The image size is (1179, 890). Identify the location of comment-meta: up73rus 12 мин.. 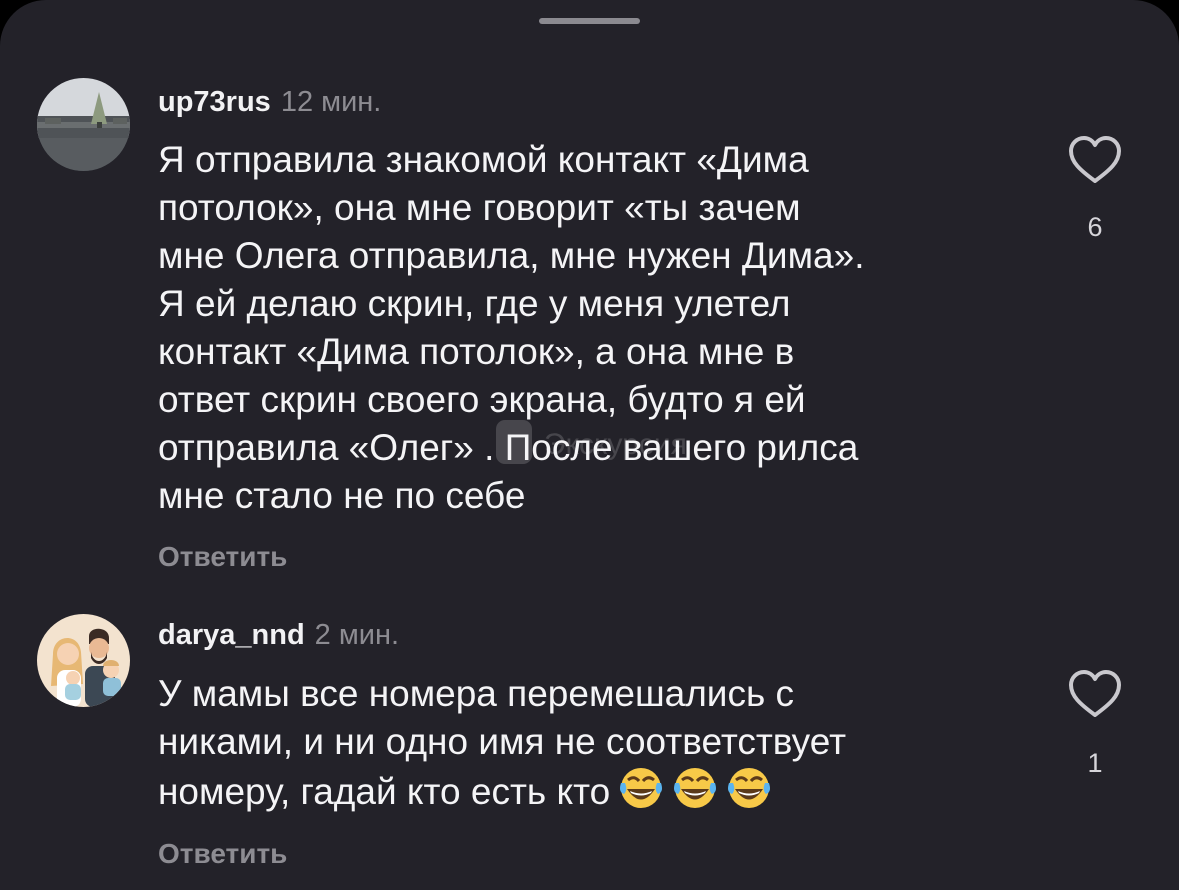
(269, 102).